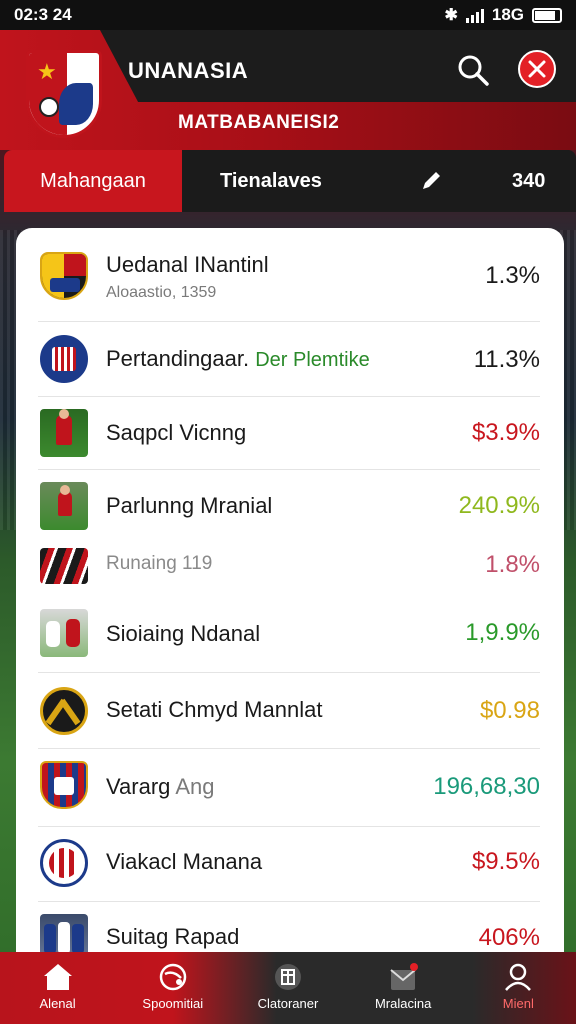 The width and height of the screenshot is (576, 1024). Describe the element at coordinates (502, 632) in the screenshot. I see `list-item-value: 1,9.9%` at that location.